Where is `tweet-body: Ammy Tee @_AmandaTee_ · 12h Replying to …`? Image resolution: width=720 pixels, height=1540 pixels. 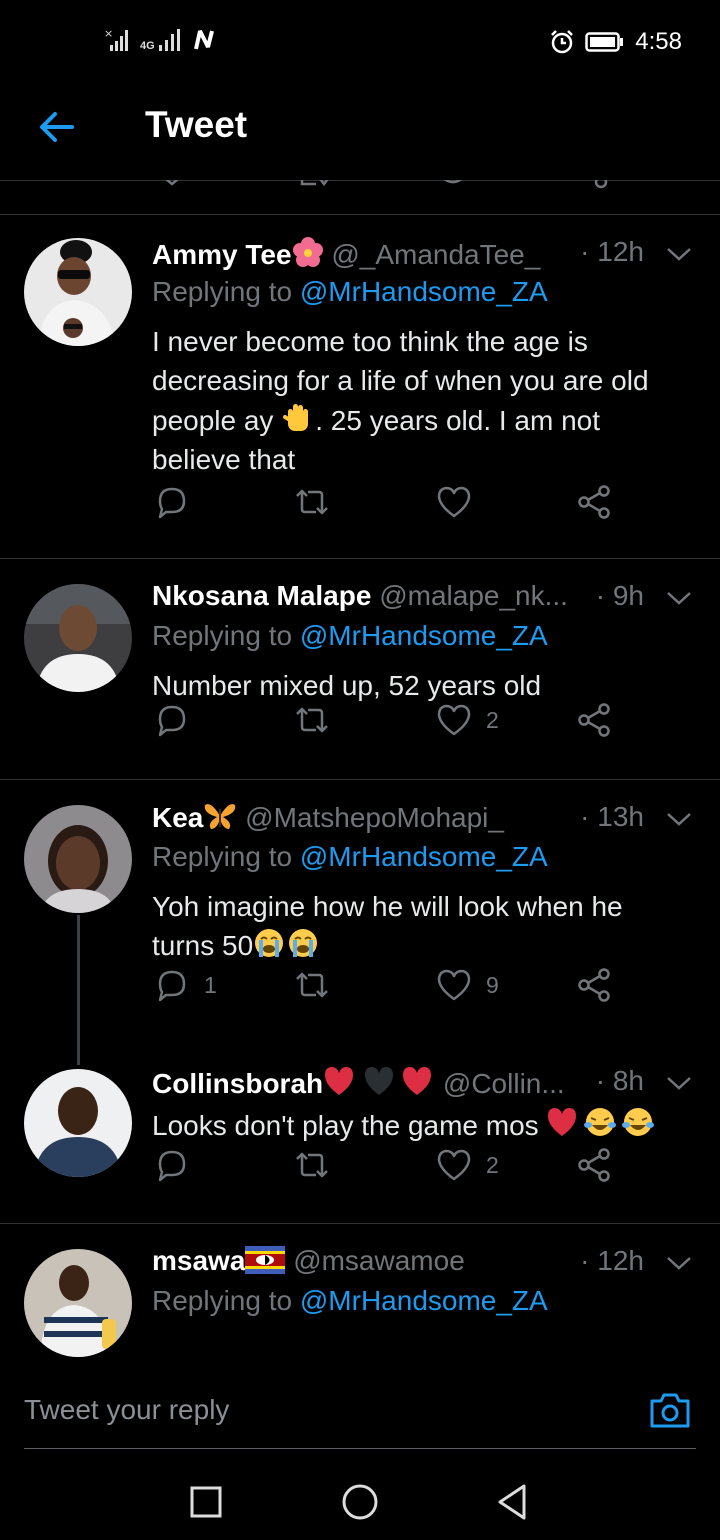 tweet-body: Ammy Tee @_AmandaTee_ · 12h Replying to … is located at coordinates (422, 357).